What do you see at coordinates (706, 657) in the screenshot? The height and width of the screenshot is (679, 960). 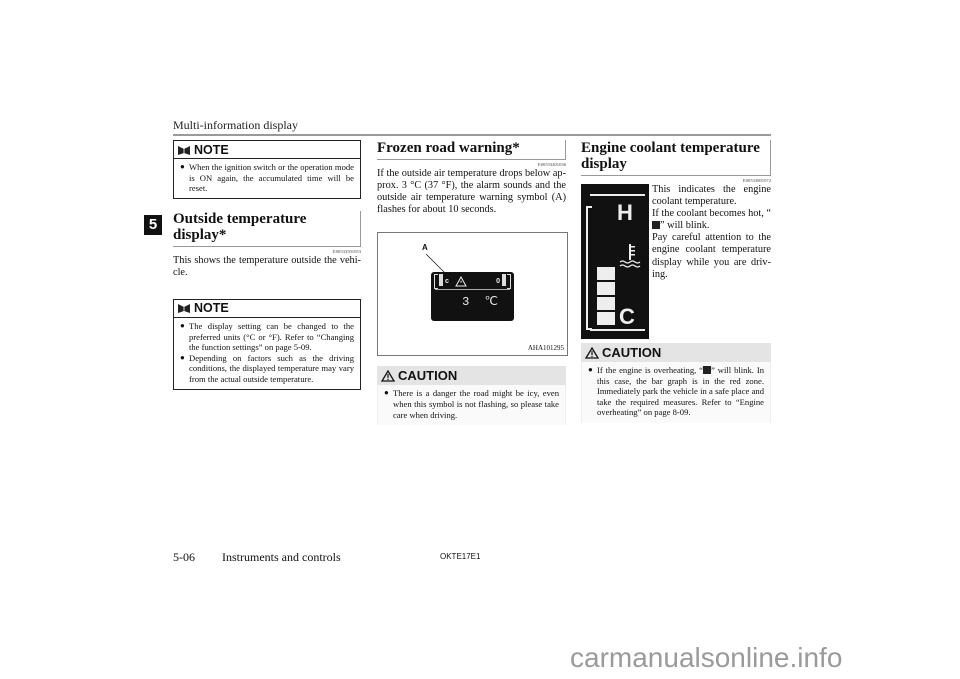 I see `watermark: carmanualsonline.info` at bounding box center [706, 657].